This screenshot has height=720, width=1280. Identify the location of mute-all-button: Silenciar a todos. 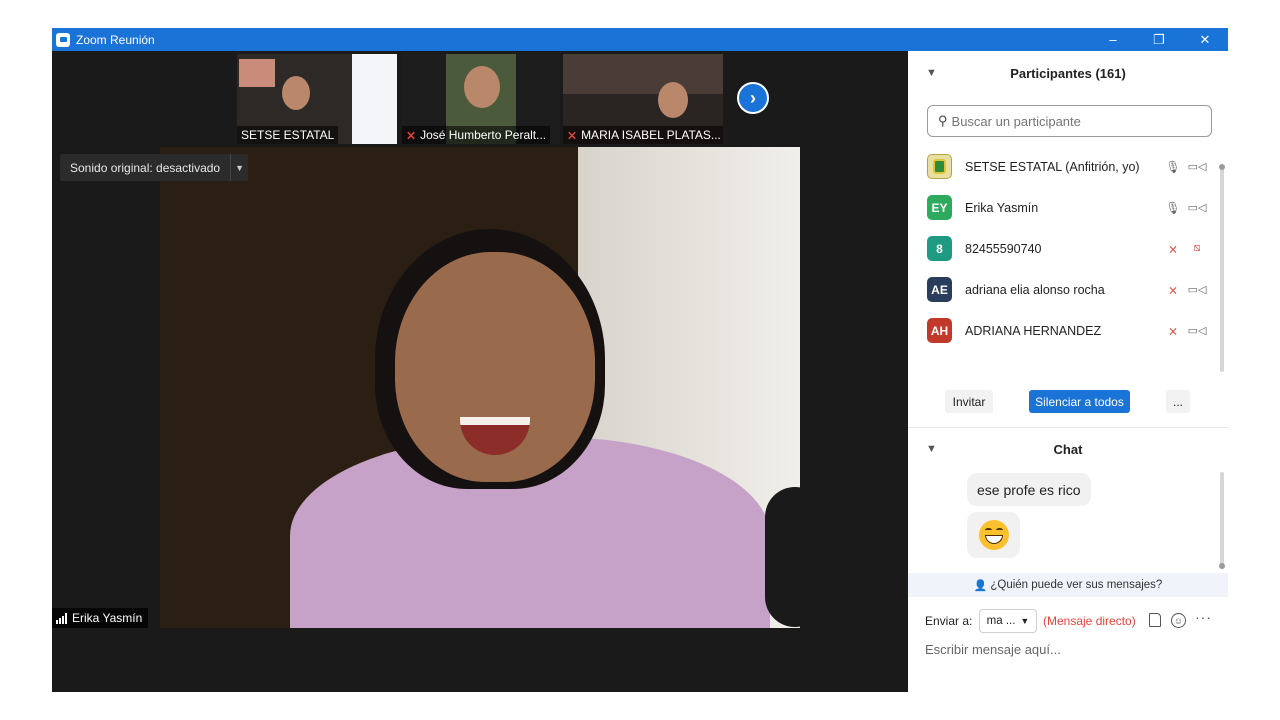
(1079, 401).